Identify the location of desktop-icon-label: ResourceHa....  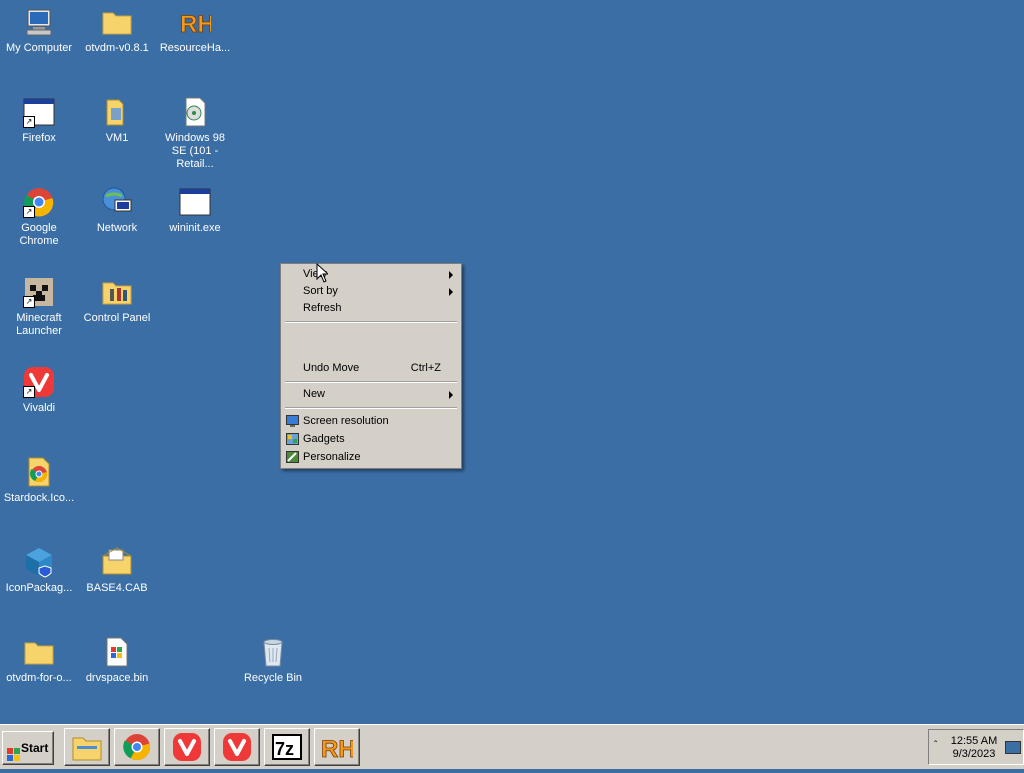
(195, 48).